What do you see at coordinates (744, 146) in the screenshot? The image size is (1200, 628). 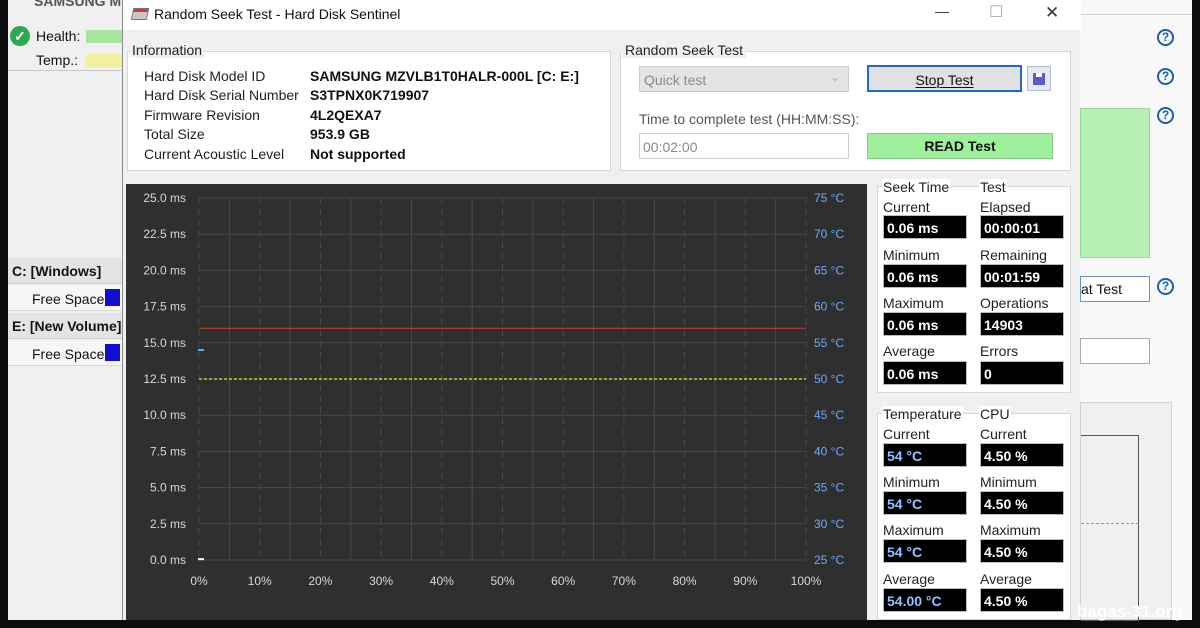 I see `time-to-complete-input: 00:02:00` at bounding box center [744, 146].